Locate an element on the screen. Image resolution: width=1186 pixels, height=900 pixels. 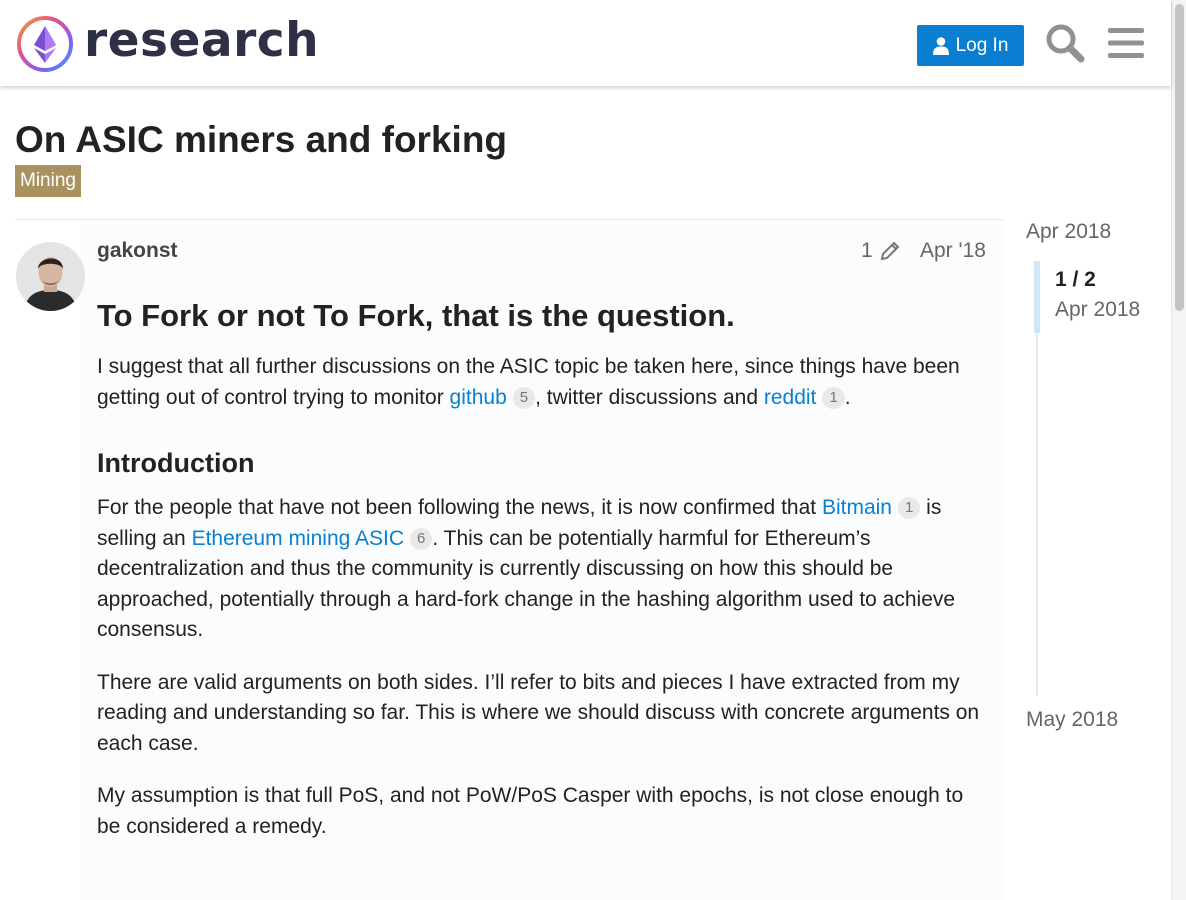
research-logo-icon is located at coordinates (45, 44).